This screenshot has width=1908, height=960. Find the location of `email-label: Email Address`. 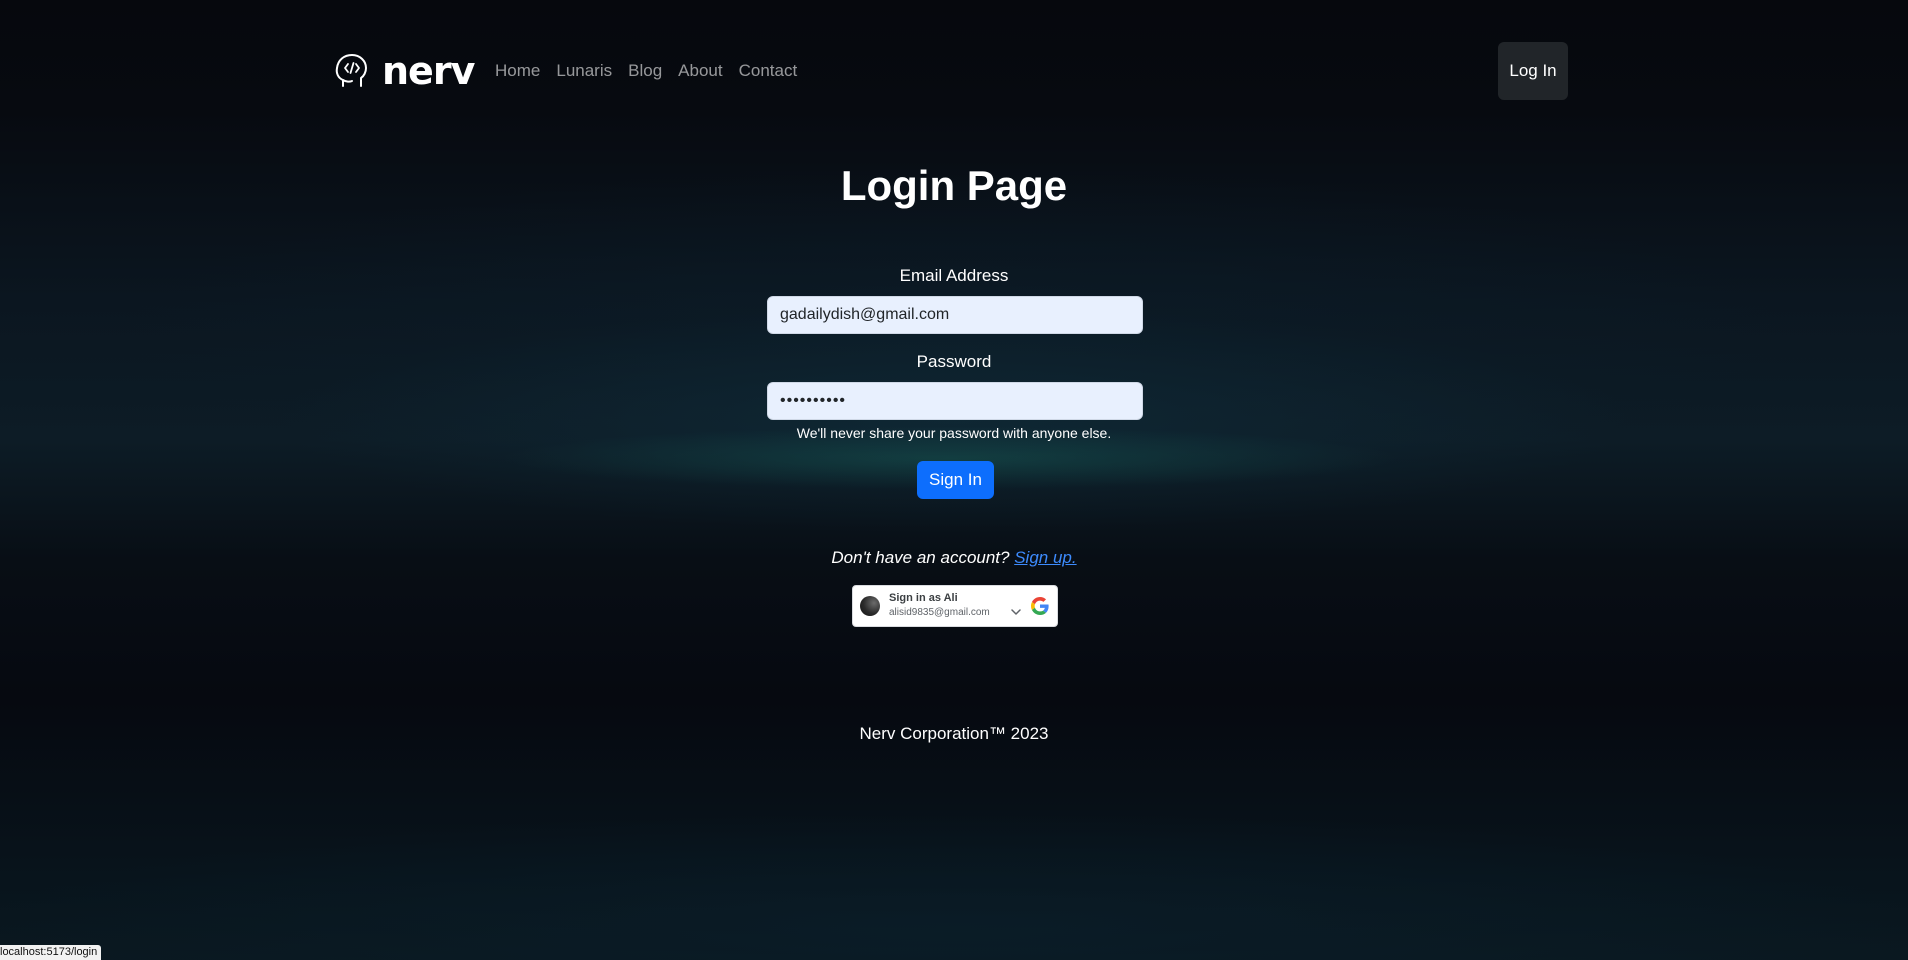

email-label: Email Address is located at coordinates (954, 275).